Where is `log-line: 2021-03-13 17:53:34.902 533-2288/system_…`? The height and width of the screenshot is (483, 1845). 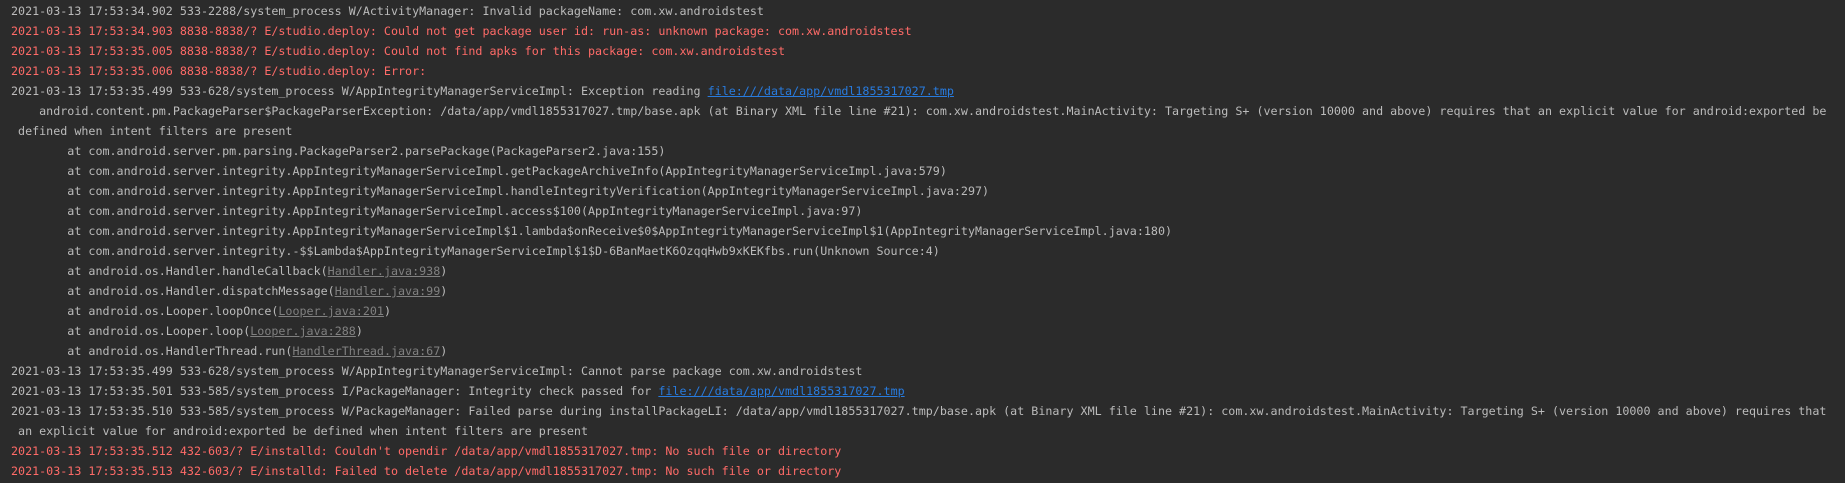
log-line: 2021-03-13 17:53:34.902 533-2288/system_… is located at coordinates (928, 11).